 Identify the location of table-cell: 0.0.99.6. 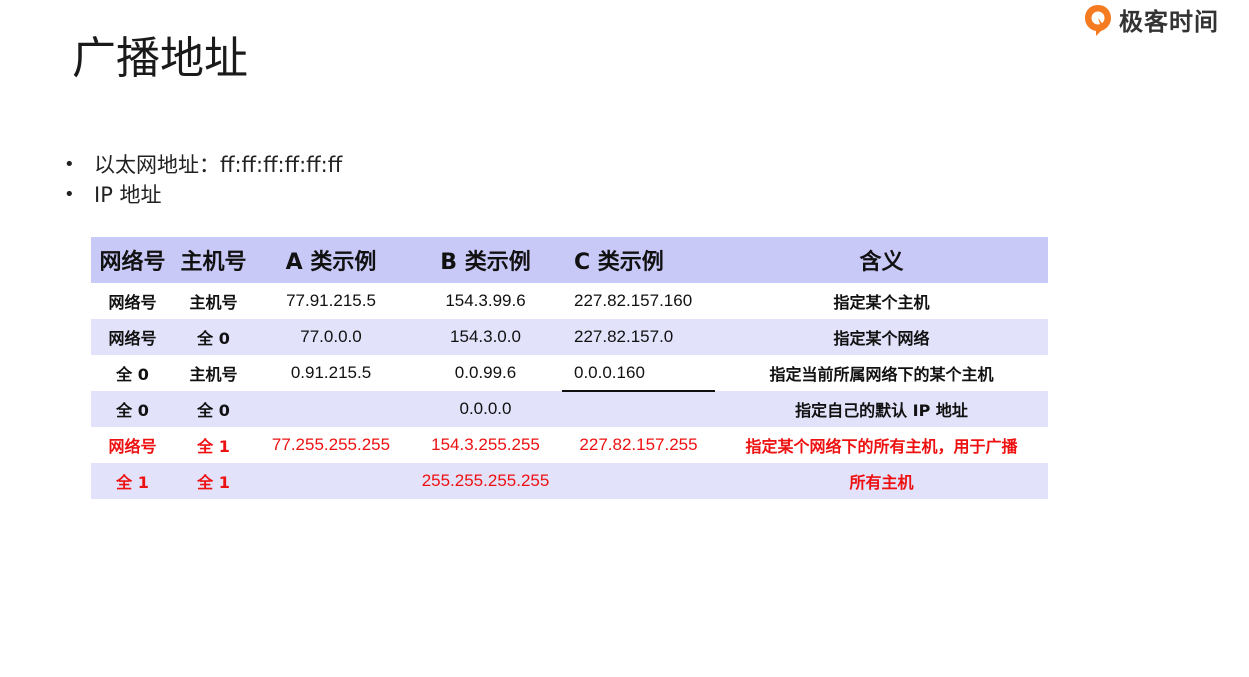
(485, 372).